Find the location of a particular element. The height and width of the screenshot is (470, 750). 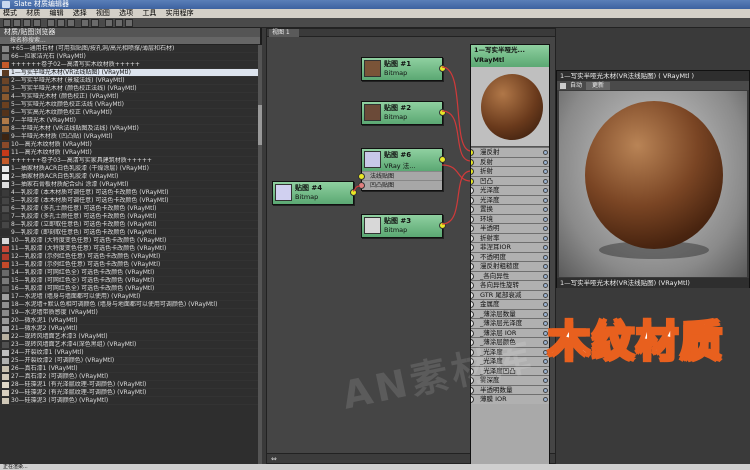

material-slot: 反射 is located at coordinates (510, 161).